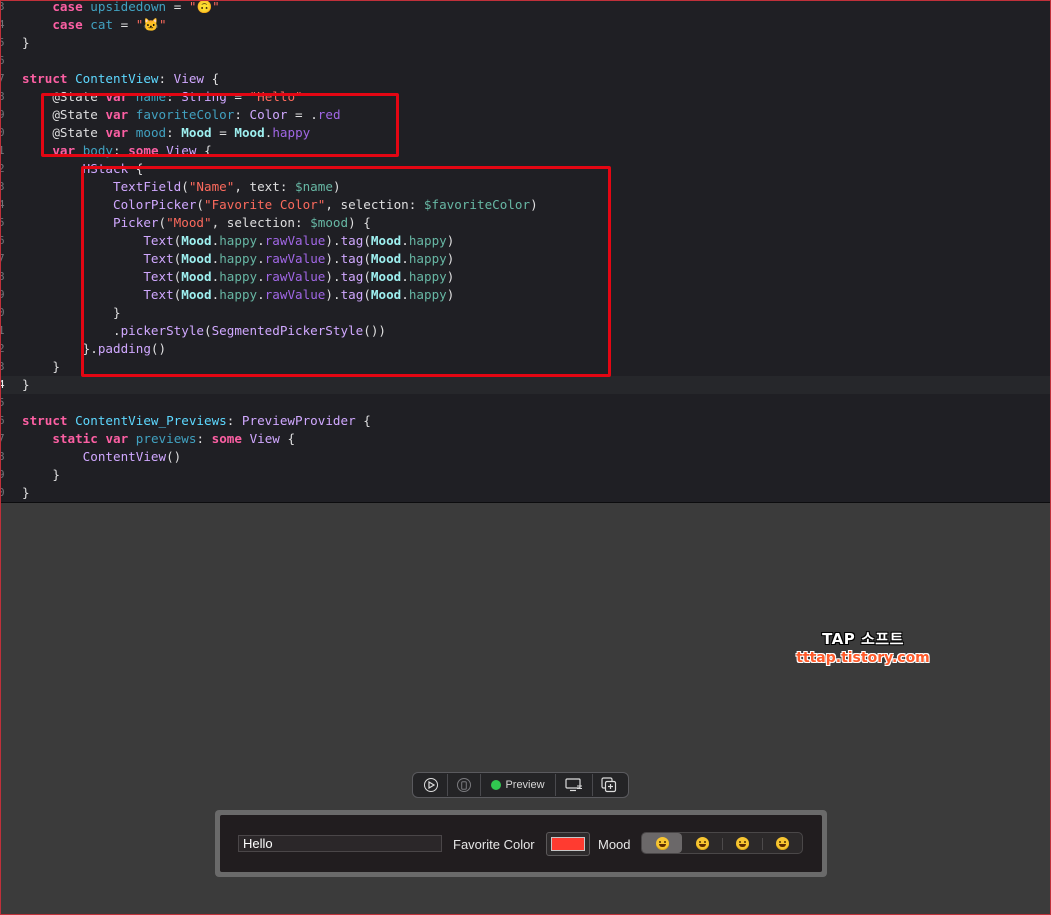 The image size is (1051, 915). I want to click on code-token: )., so click(333, 294).